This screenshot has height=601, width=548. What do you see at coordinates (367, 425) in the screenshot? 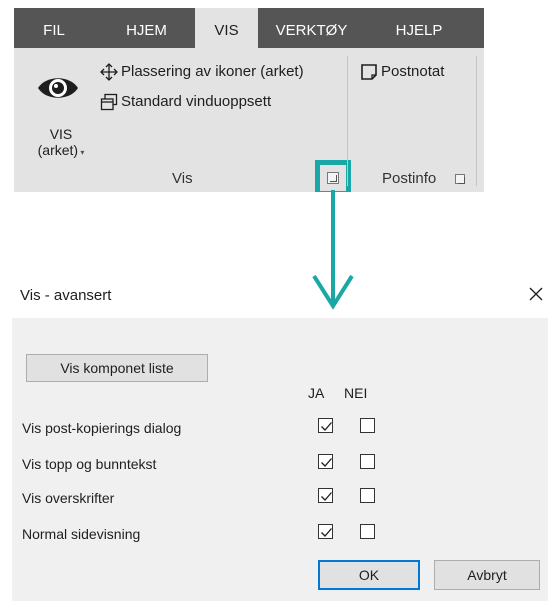
I see `nei-checkbox-post-copy` at bounding box center [367, 425].